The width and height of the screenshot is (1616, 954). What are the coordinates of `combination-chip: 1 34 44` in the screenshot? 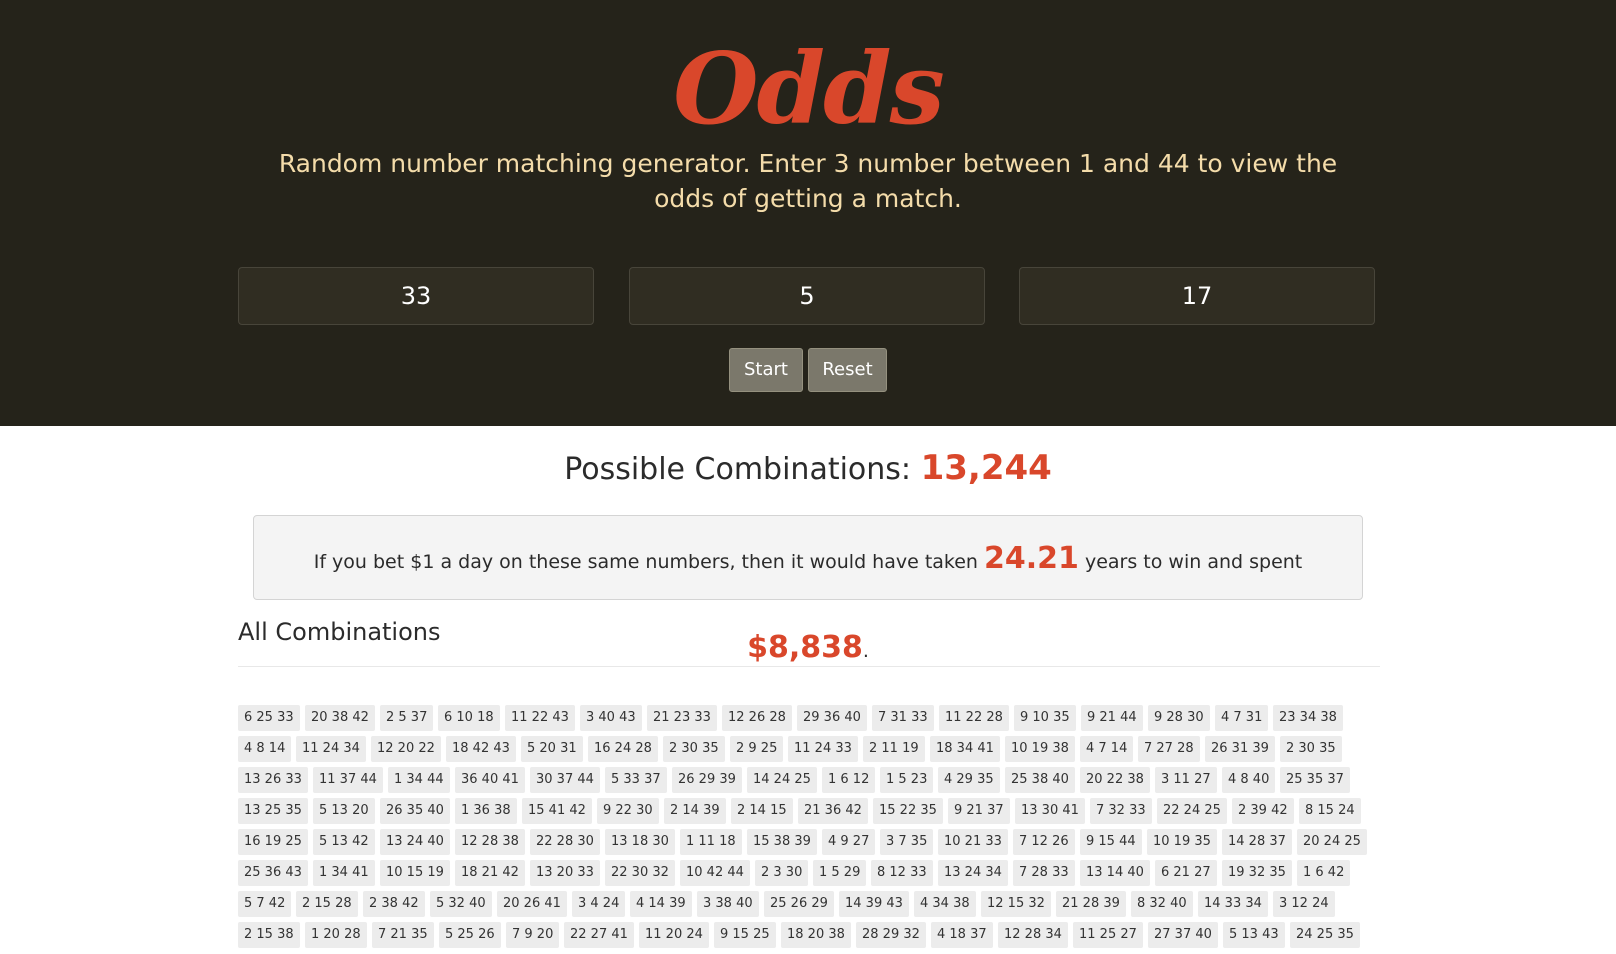 It's located at (419, 780).